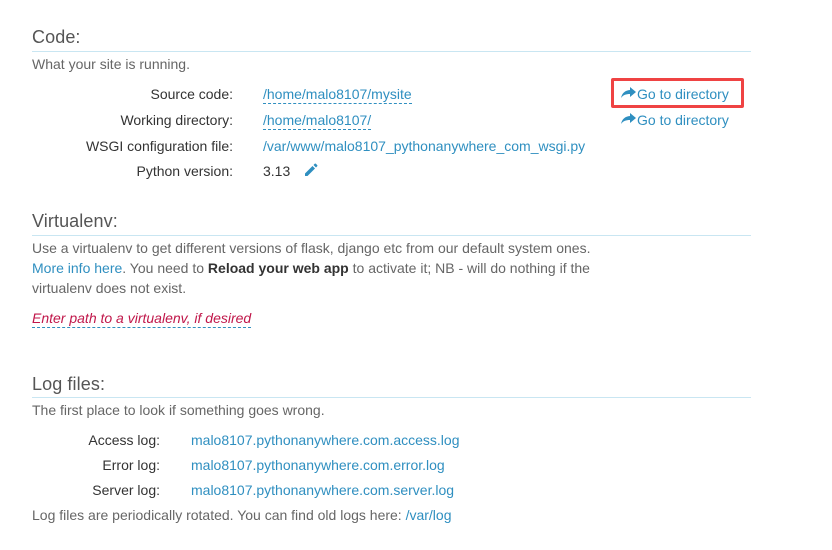 This screenshot has width=832, height=550. I want to click on virtualenv-path-input: Enter path to a virtualenv, if desired, so click(142, 319).